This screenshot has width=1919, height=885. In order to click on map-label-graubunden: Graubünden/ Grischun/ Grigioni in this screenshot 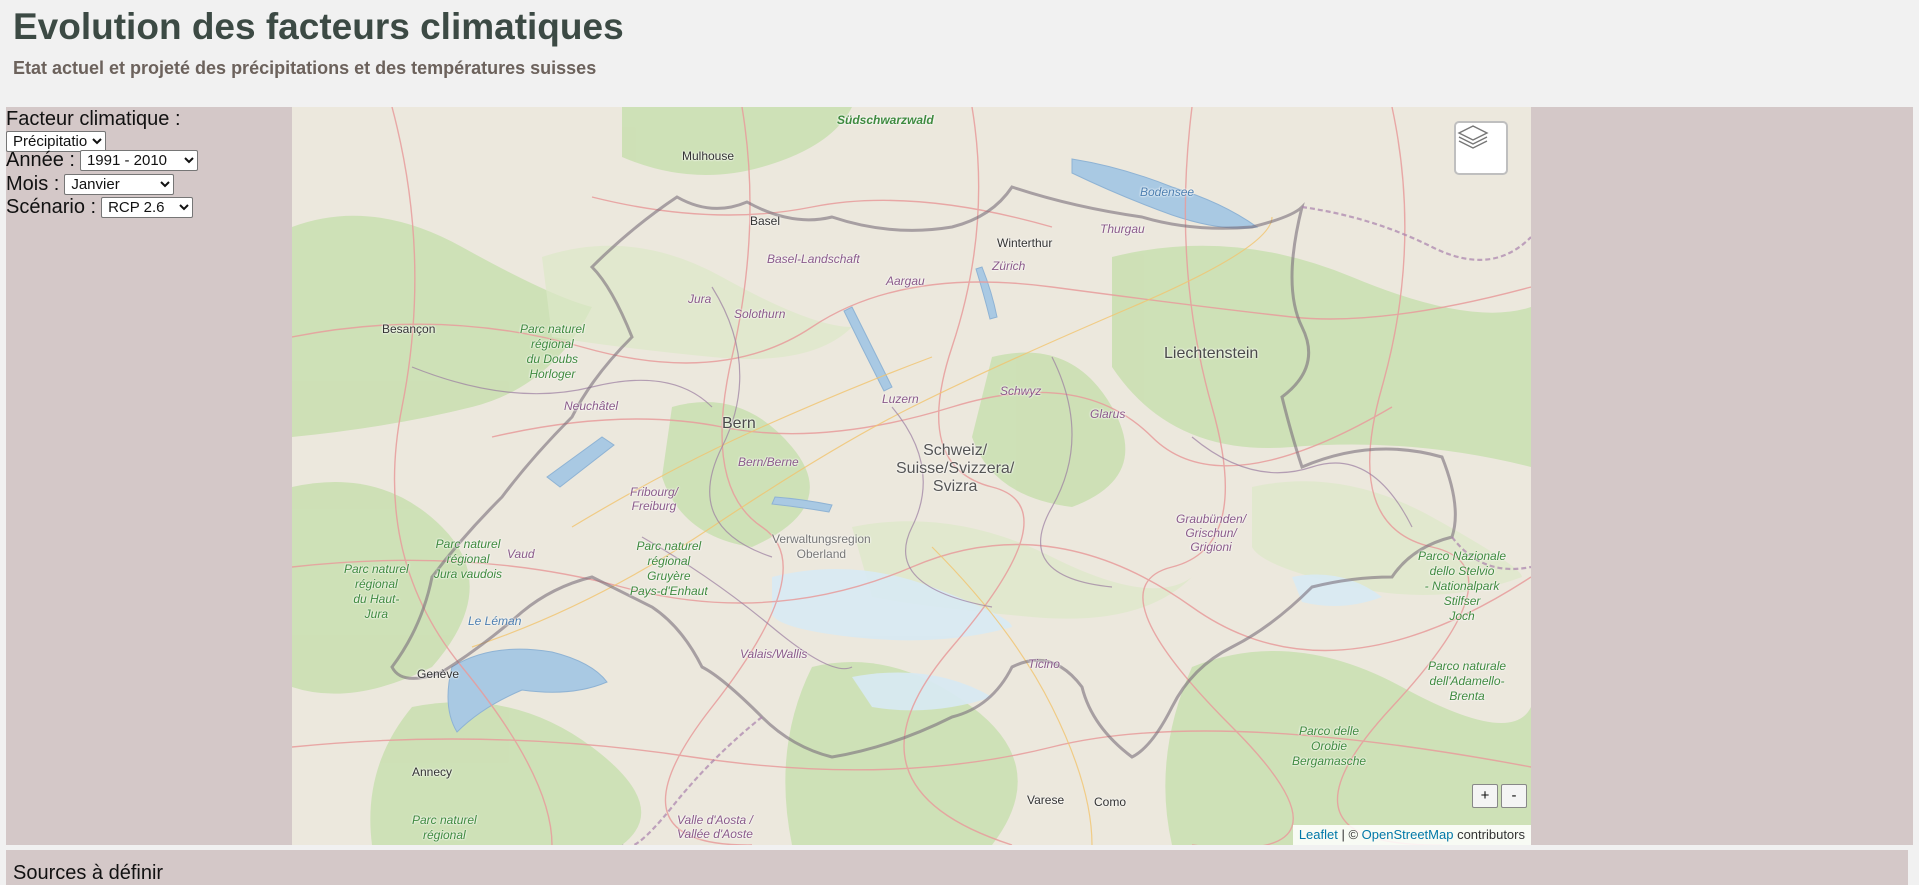, I will do `click(1211, 533)`.